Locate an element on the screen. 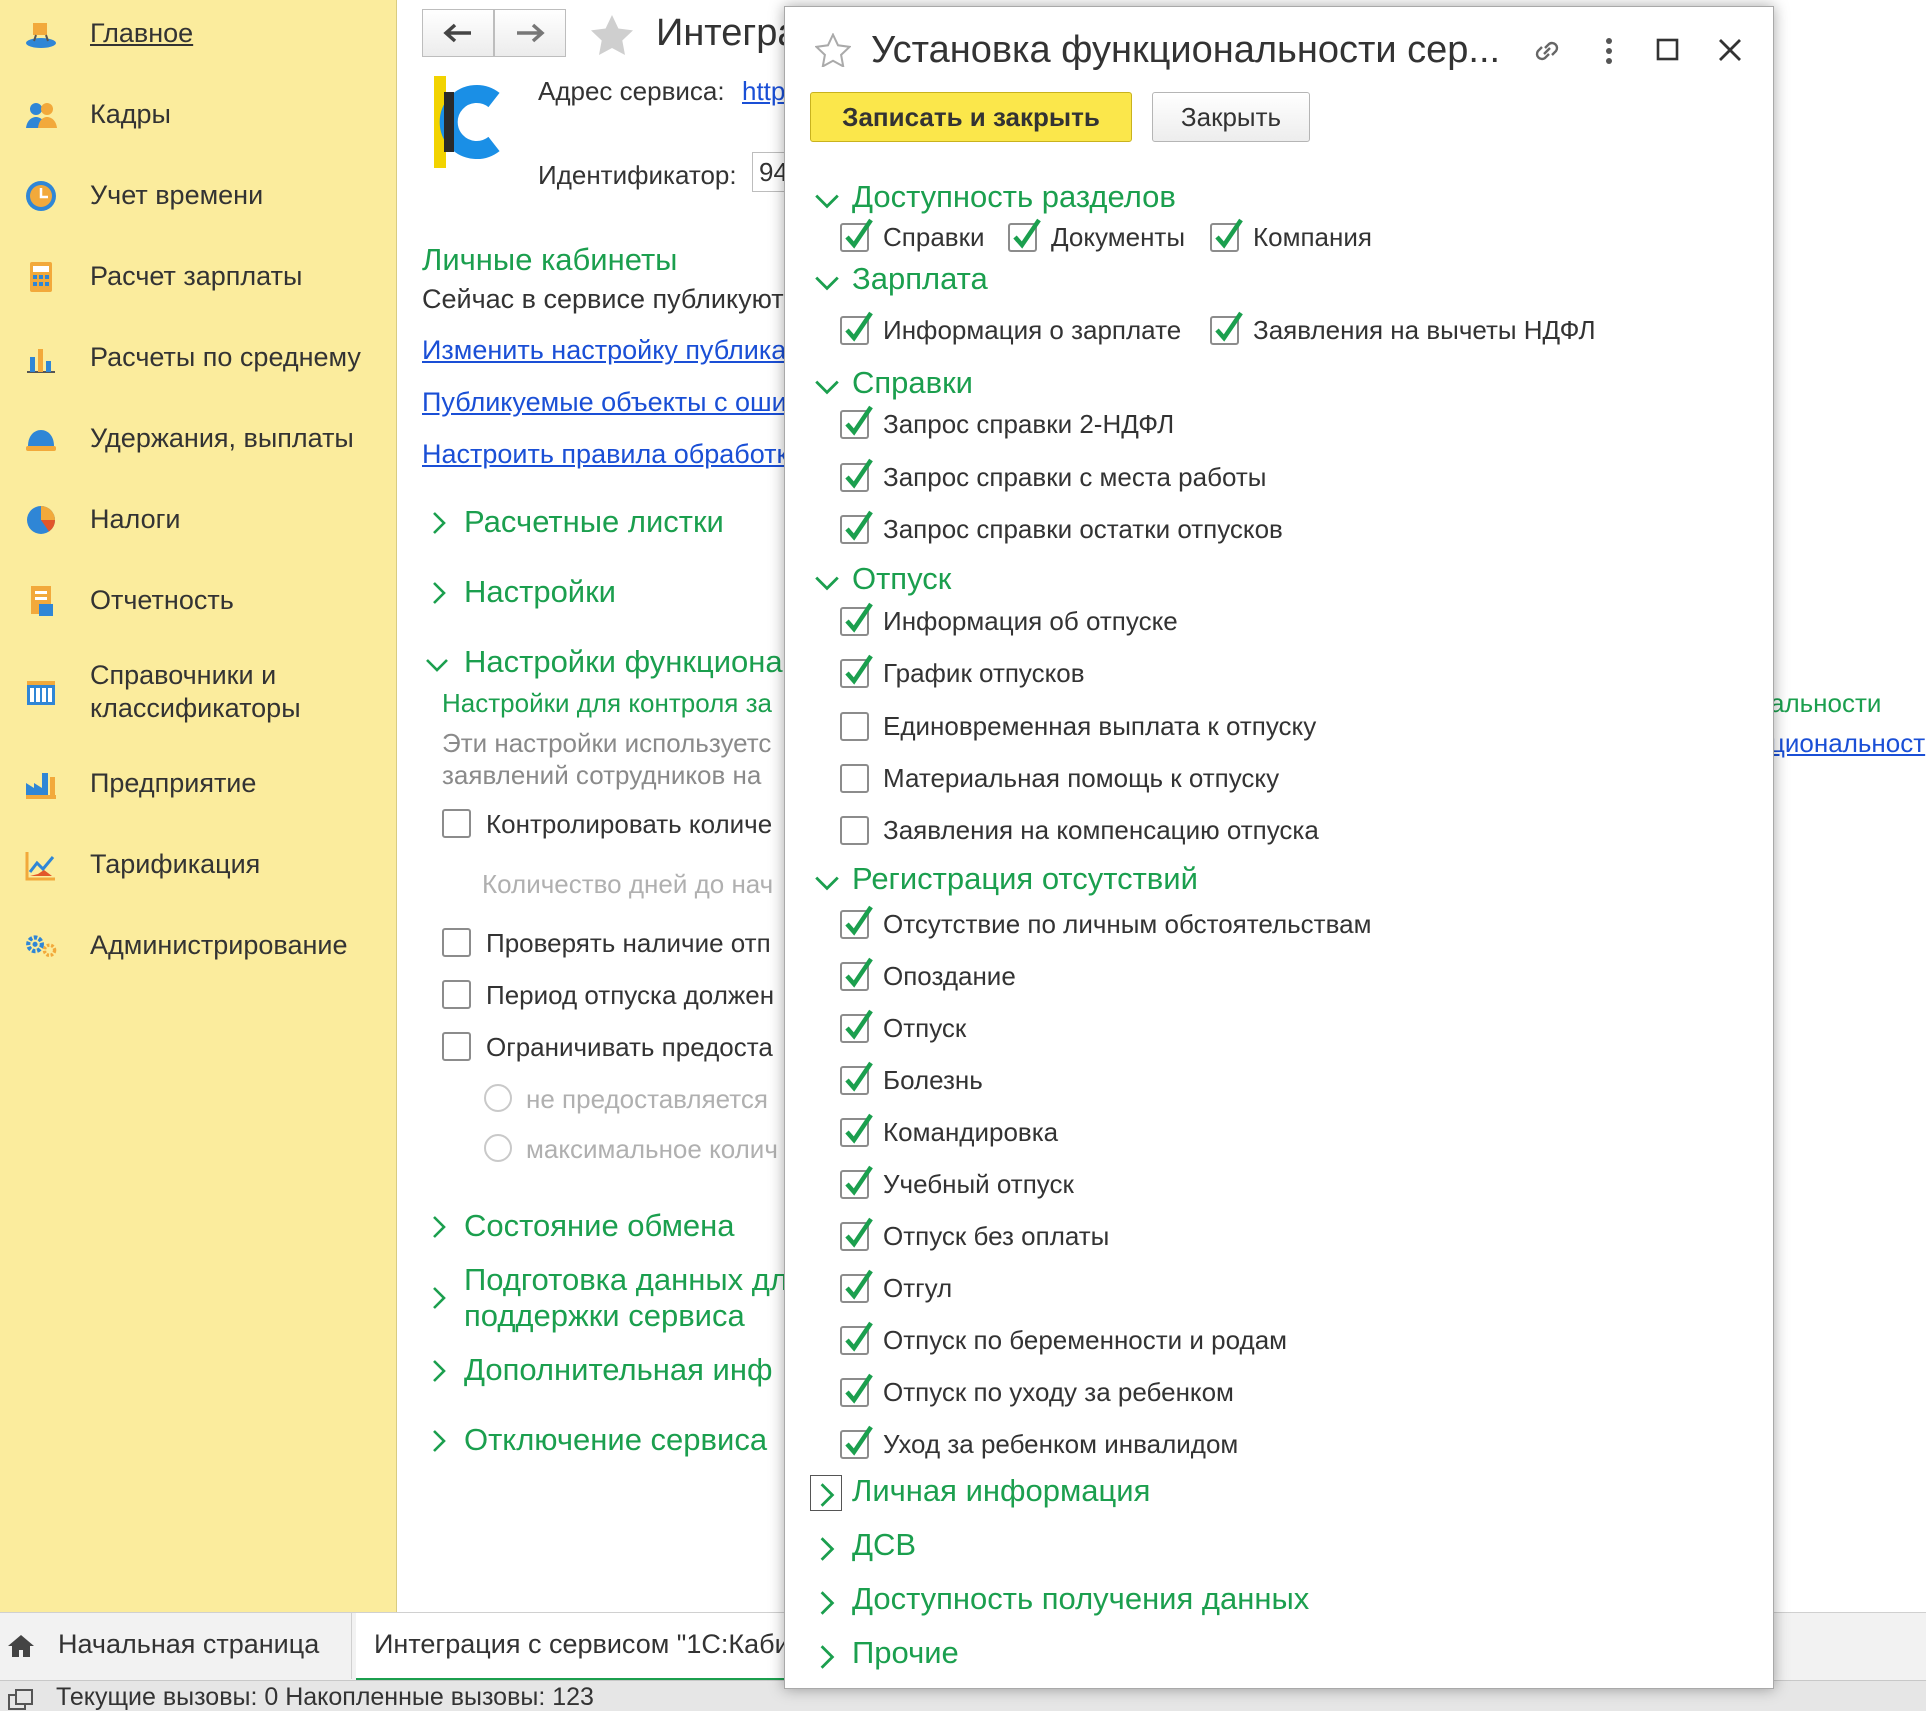 Image resolution: width=1926 pixels, height=1711 pixels. control-count-label: Контролировать количе is located at coordinates (629, 824).